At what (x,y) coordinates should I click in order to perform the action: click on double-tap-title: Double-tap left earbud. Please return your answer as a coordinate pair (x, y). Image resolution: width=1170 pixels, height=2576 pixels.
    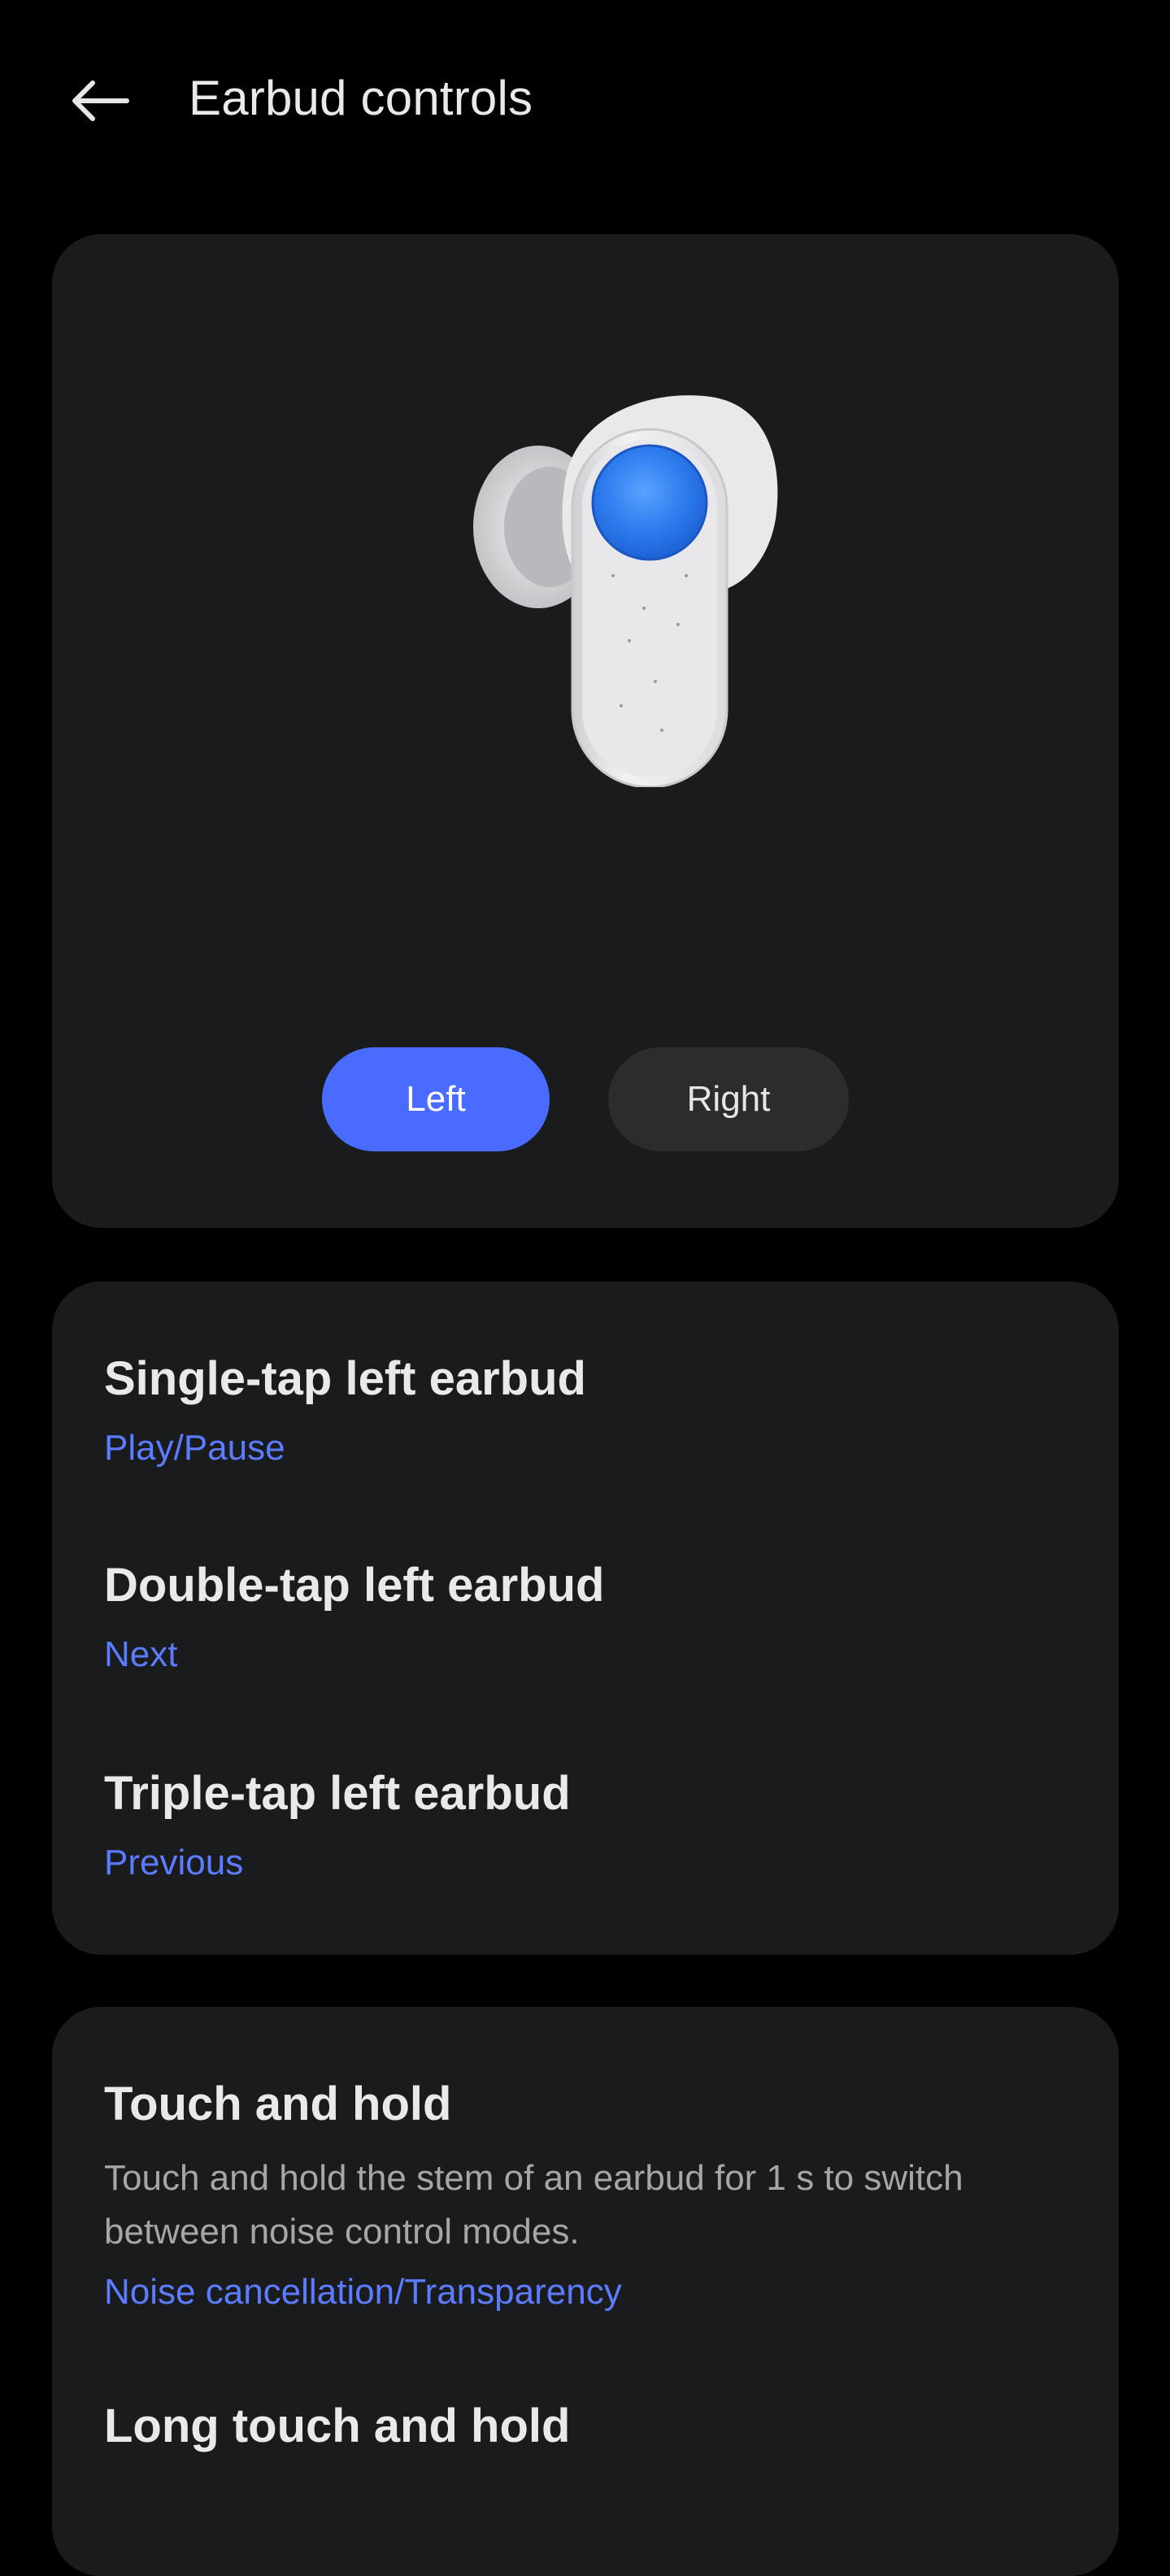
    Looking at the image, I should click on (355, 1586).